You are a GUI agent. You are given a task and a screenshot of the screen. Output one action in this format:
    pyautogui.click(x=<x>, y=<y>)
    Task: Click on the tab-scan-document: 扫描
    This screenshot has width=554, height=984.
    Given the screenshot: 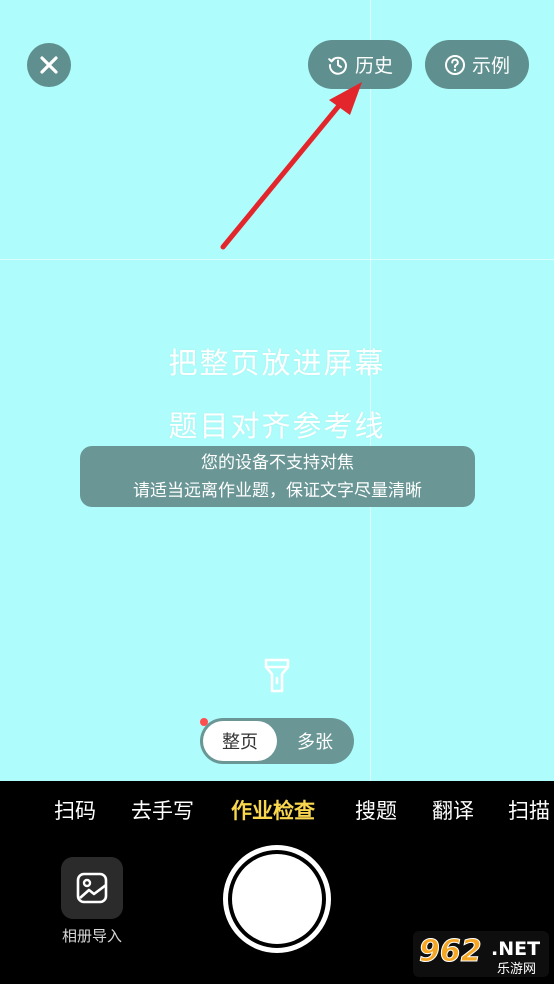 What is the action you would take?
    pyautogui.click(x=529, y=810)
    